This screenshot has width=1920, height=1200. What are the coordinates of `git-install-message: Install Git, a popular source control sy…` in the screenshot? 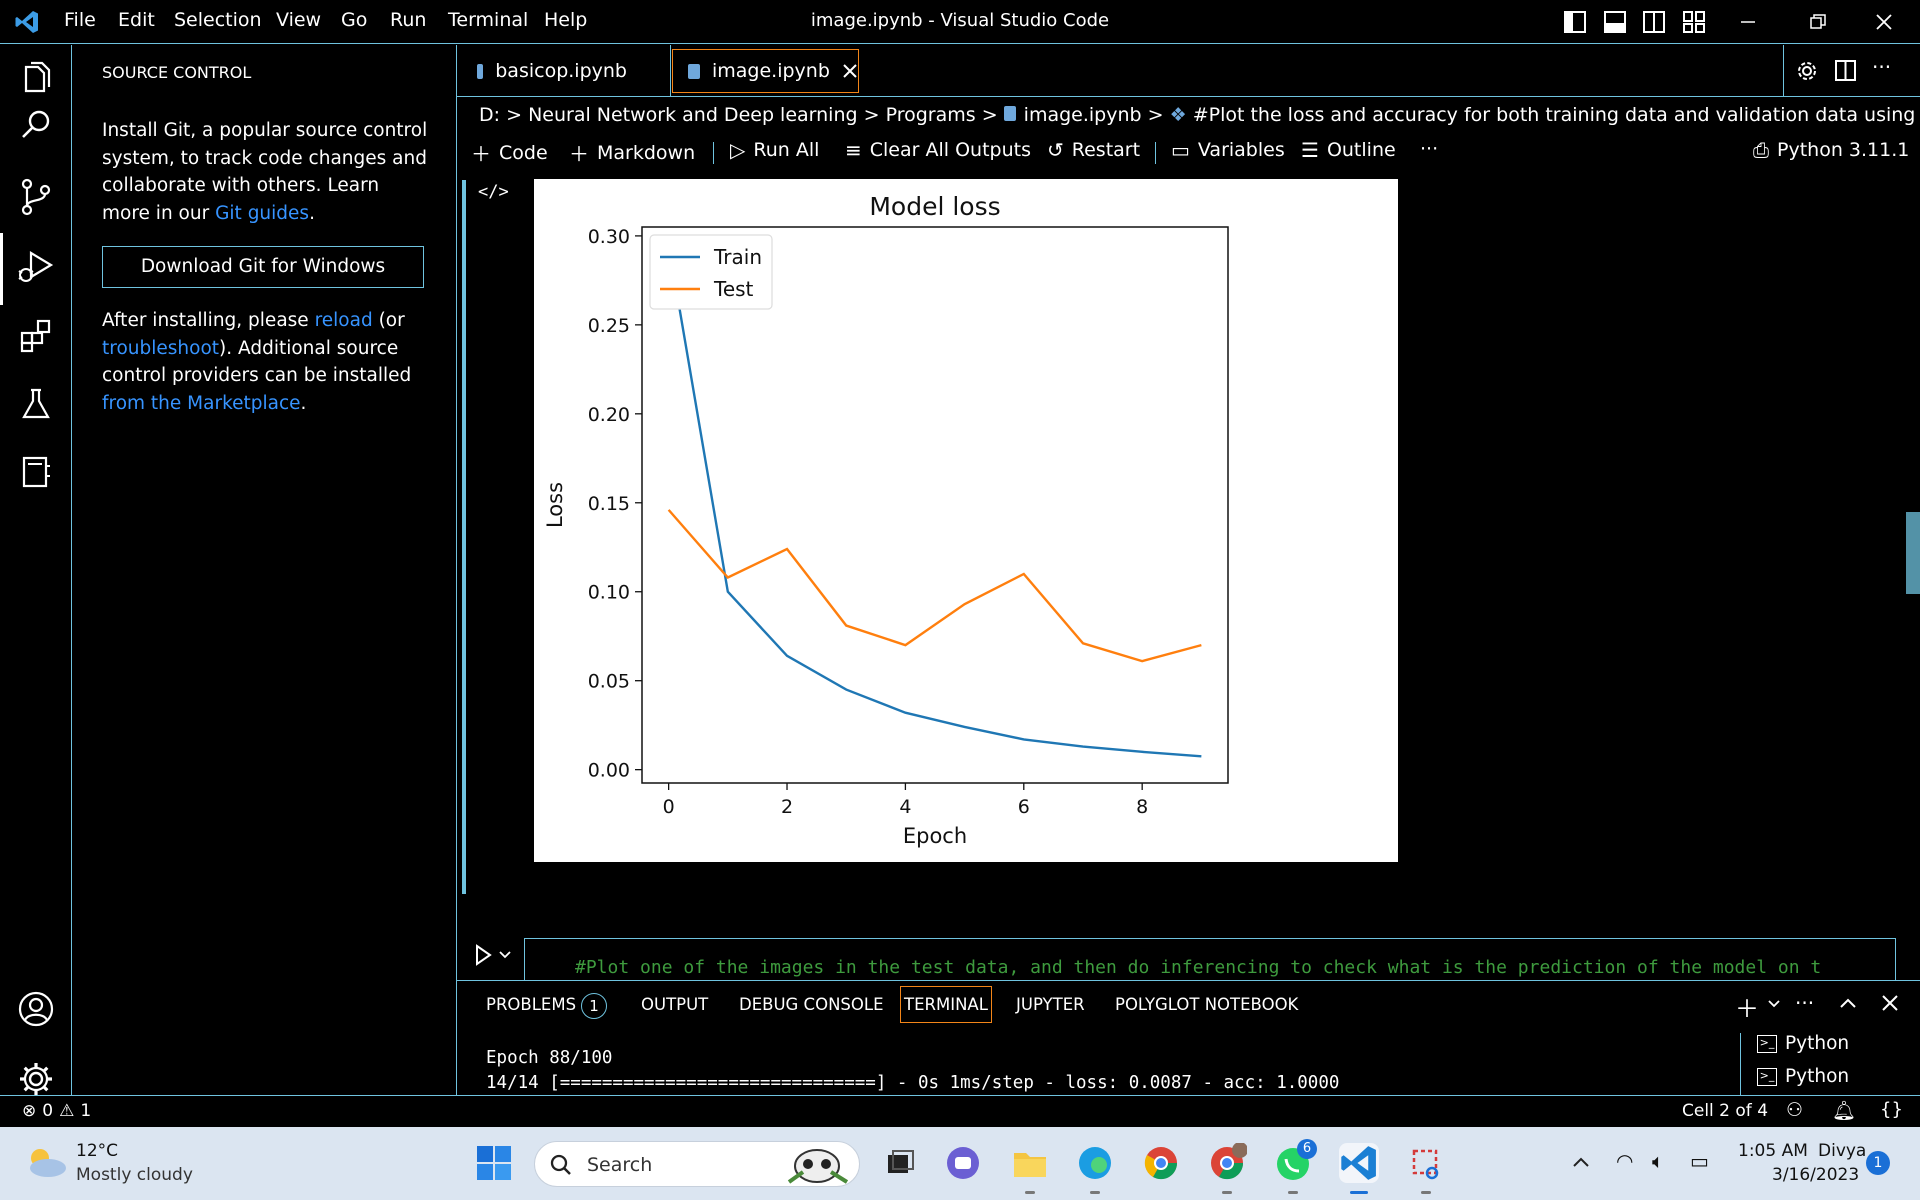 It's located at (267, 172).